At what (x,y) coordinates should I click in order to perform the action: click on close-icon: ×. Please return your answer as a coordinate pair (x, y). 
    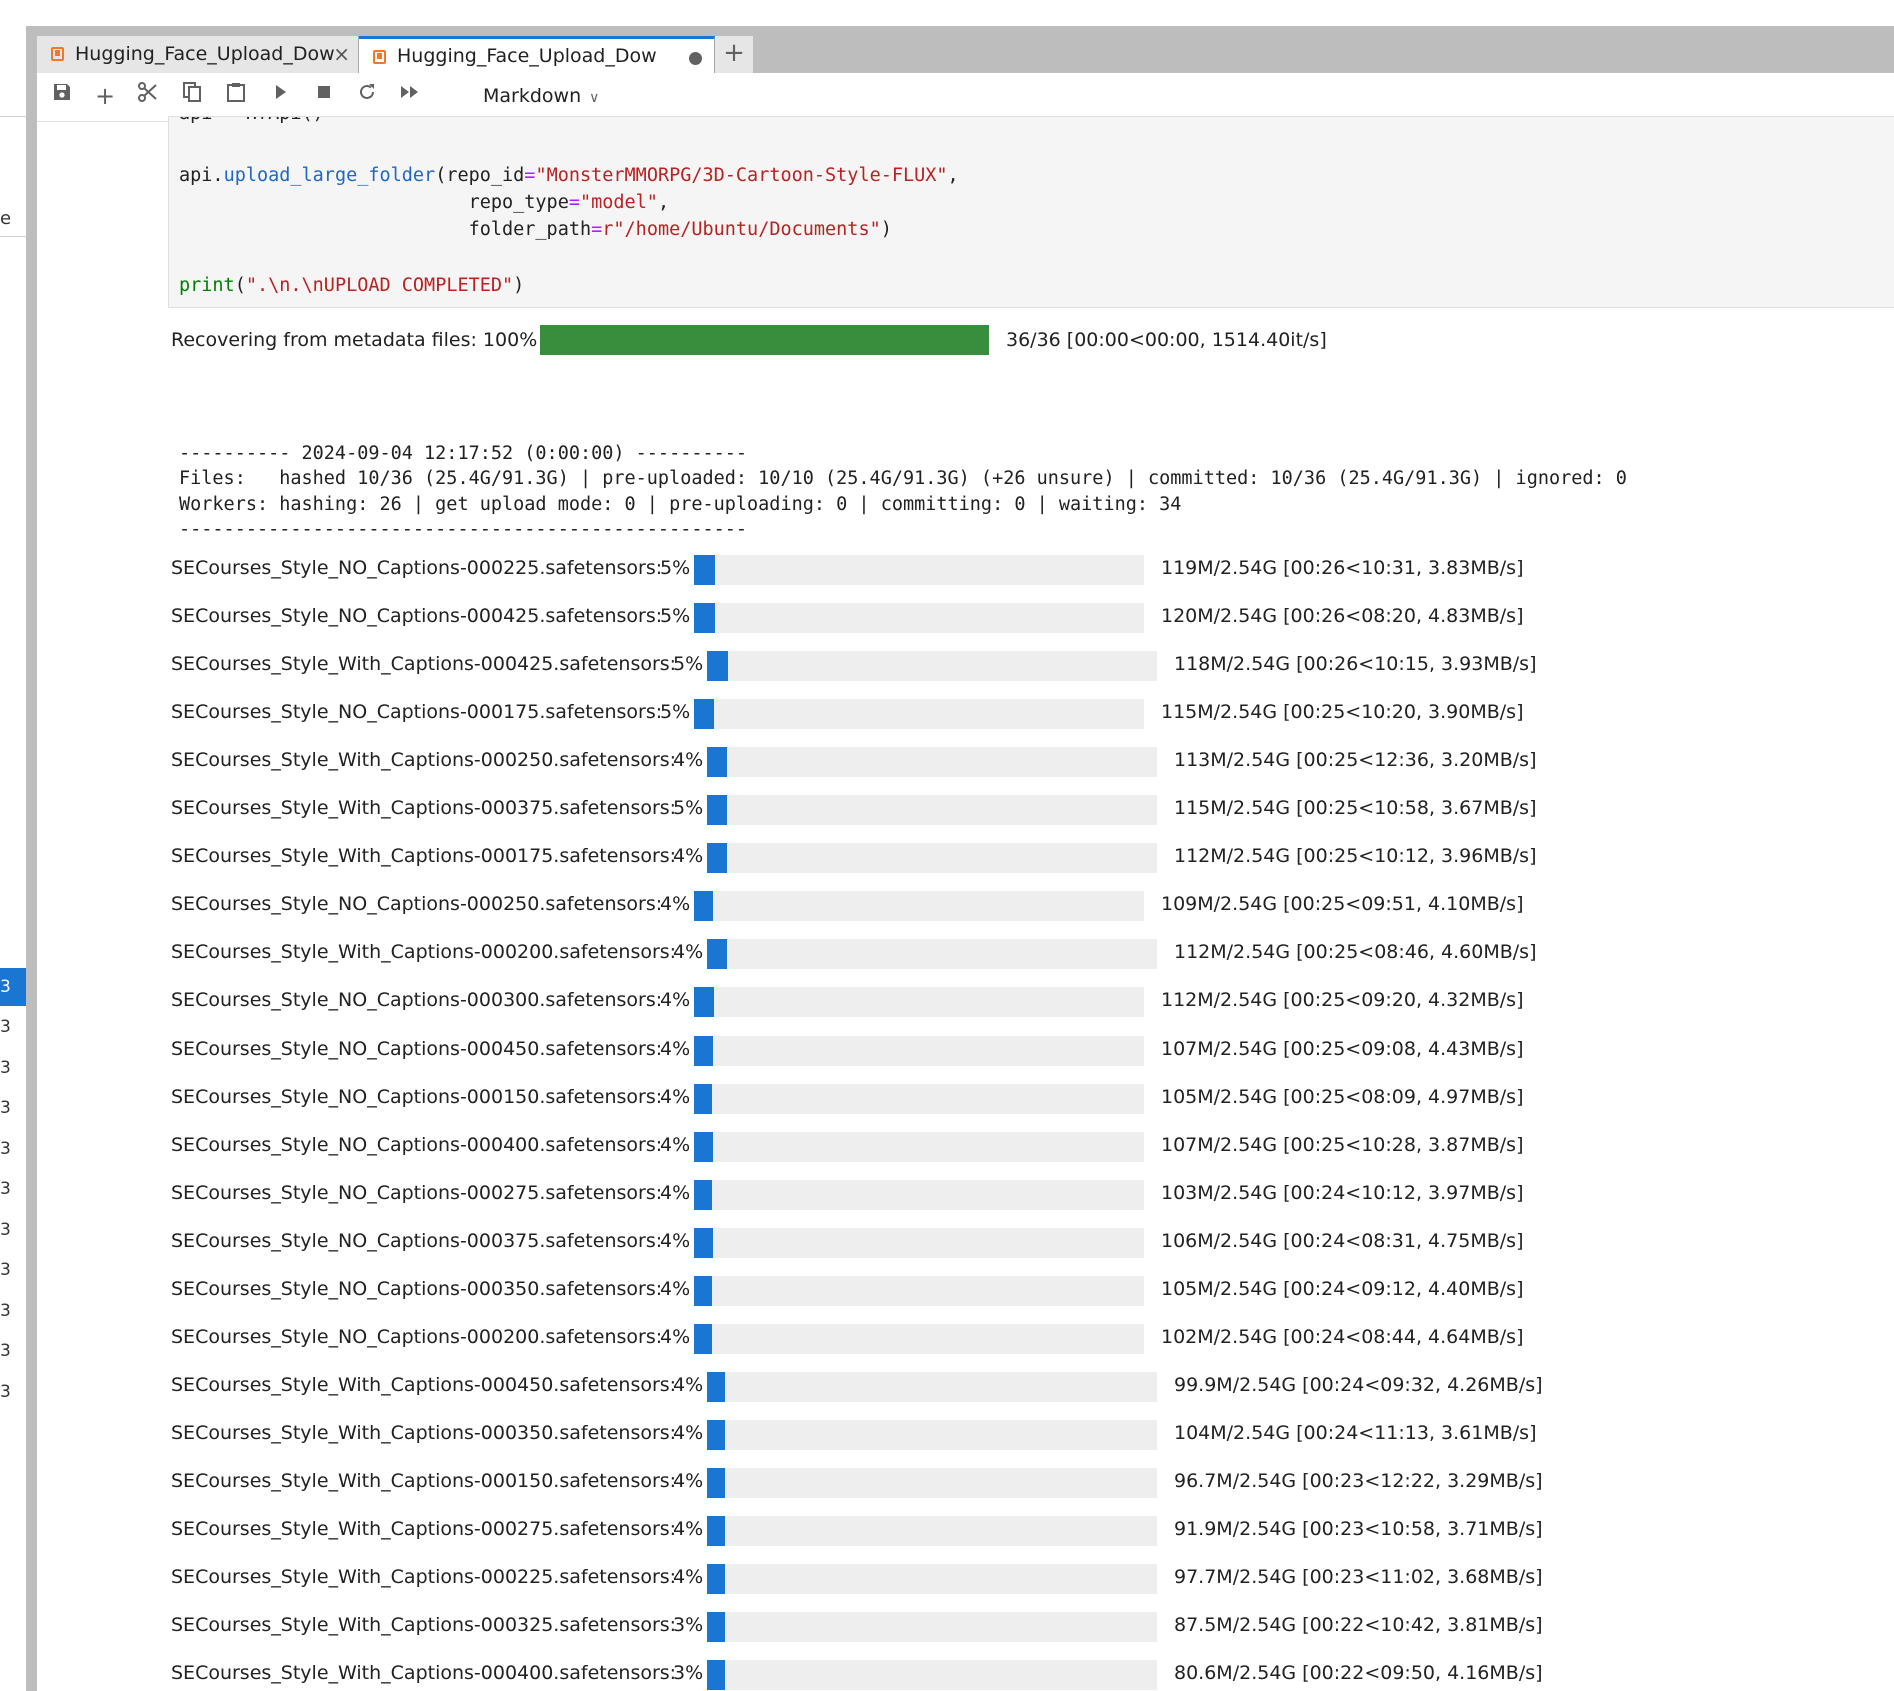
    Looking at the image, I should click on (341, 54).